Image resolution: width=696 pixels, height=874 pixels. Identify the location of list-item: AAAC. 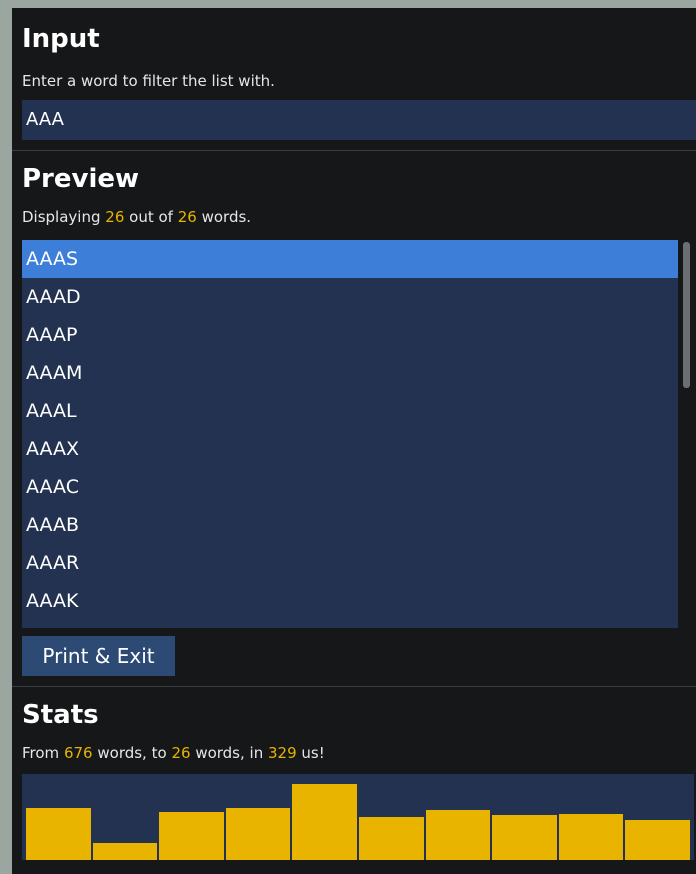
(350, 487).